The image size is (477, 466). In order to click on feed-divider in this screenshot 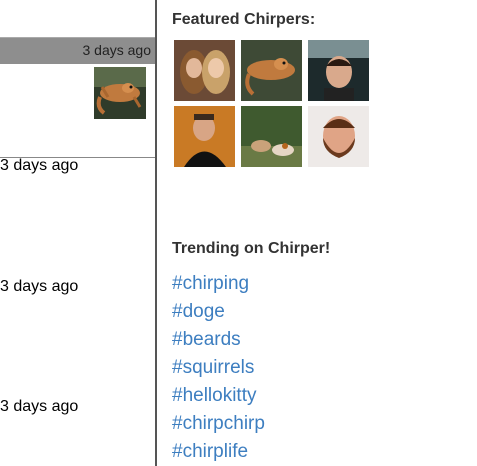, I will do `click(156, 233)`.